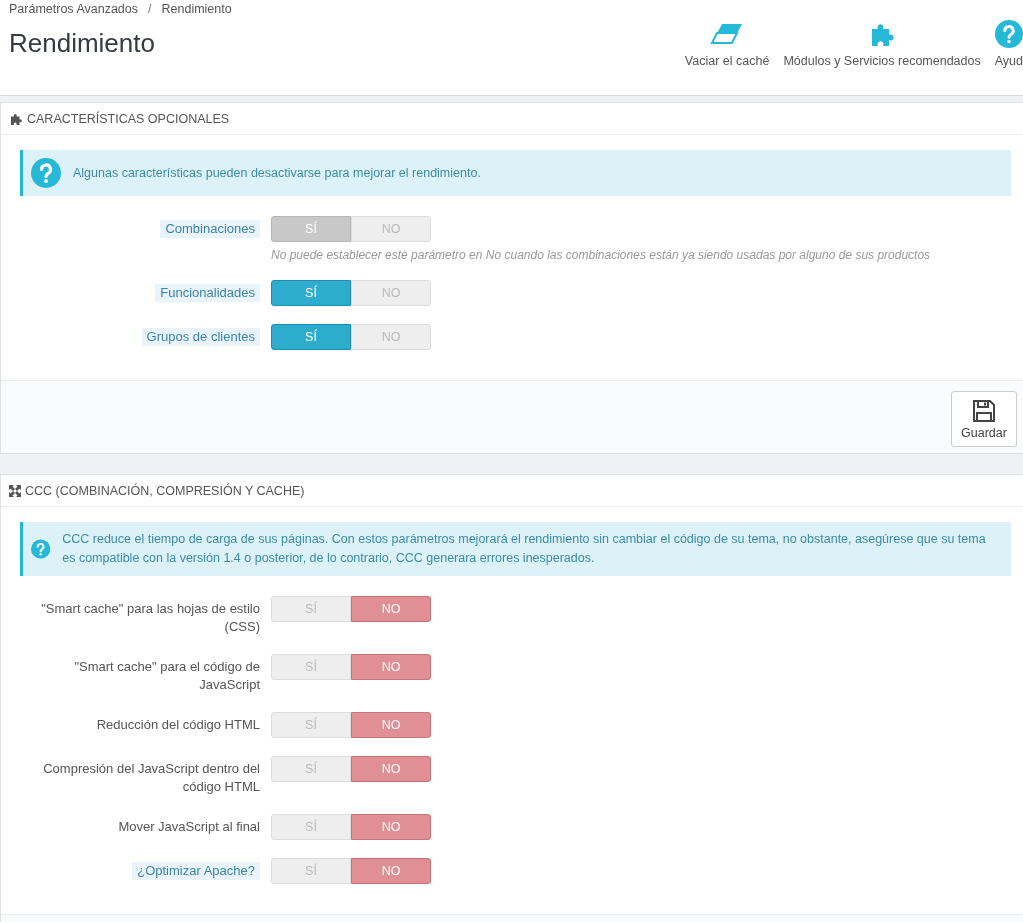 Image resolution: width=1023 pixels, height=922 pixels. Describe the element at coordinates (601, 255) in the screenshot. I see `help-note: No puede establecer este parámetro en No cuando las combinaciones están ya siendo usadas por alguno de sus productos` at that location.